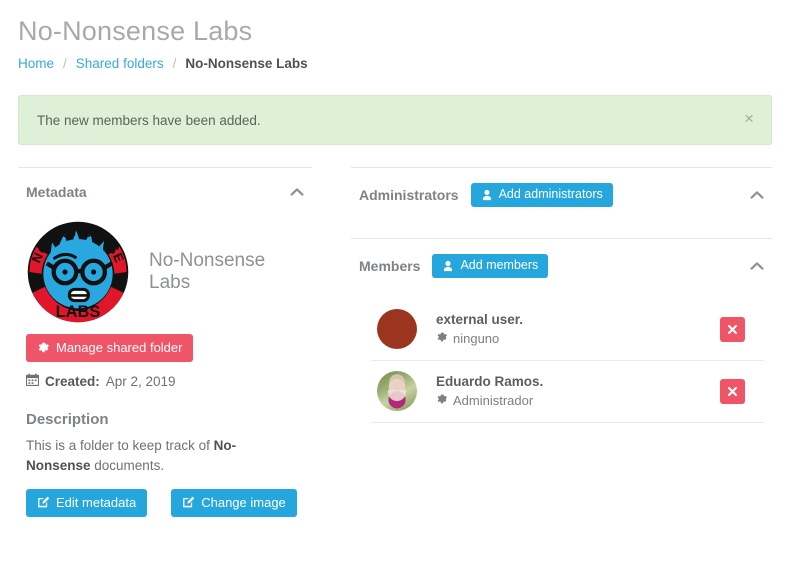  I want to click on list-item: Eduardo Ramos. Administrador, so click(567, 392).